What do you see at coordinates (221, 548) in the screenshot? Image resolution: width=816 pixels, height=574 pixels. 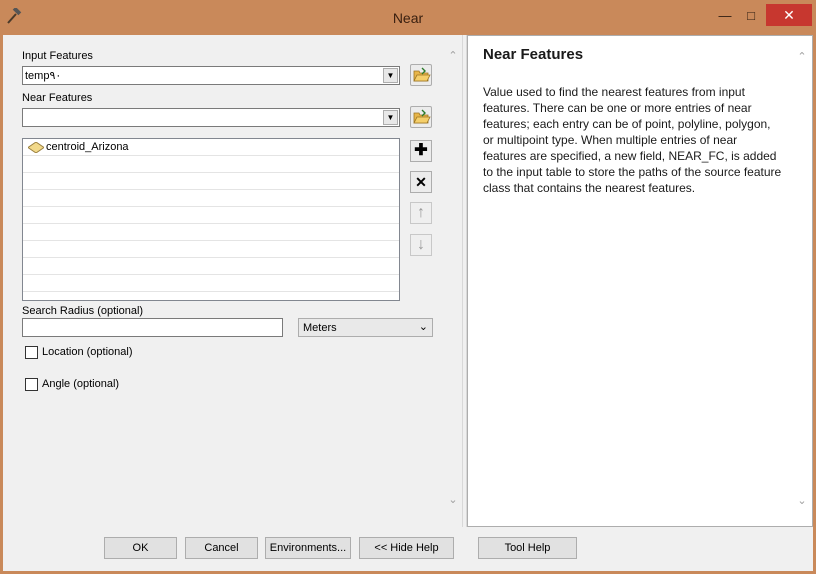 I see `cancel-button: Cancel` at bounding box center [221, 548].